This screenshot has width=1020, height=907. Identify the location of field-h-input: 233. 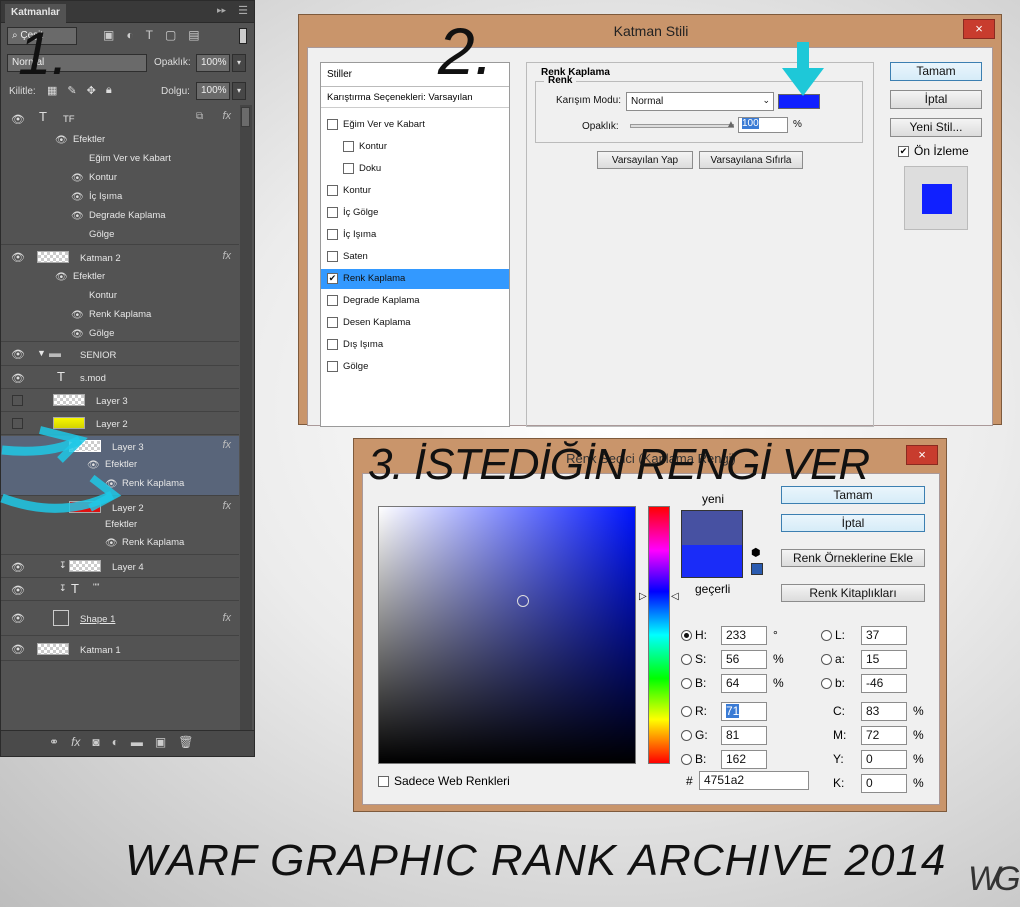
(744, 635).